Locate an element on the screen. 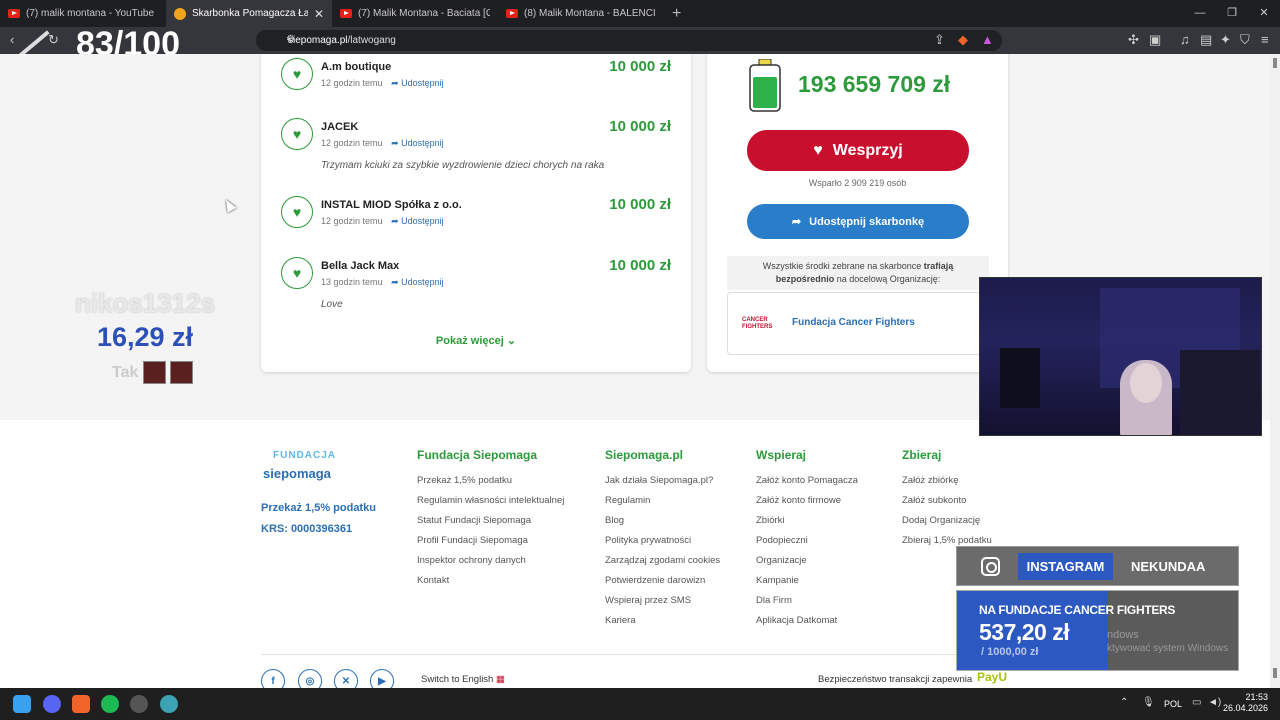  discord-icon is located at coordinates (52, 704).